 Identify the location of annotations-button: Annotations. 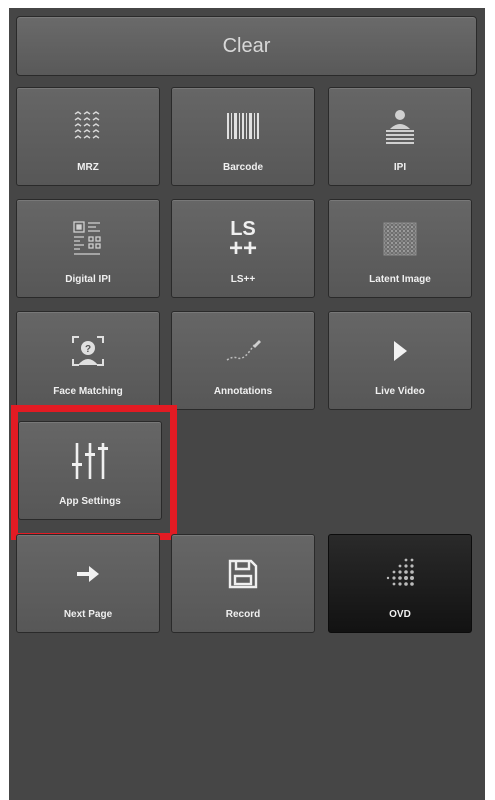
(243, 360).